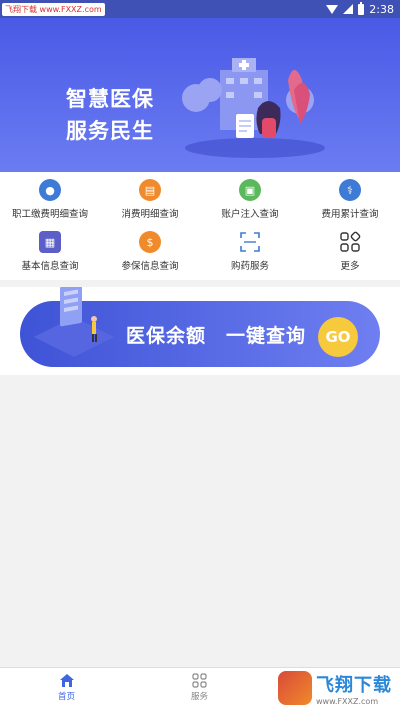  Describe the element at coordinates (350, 190) in the screenshot. I see `pills-icon: ⚕` at that location.